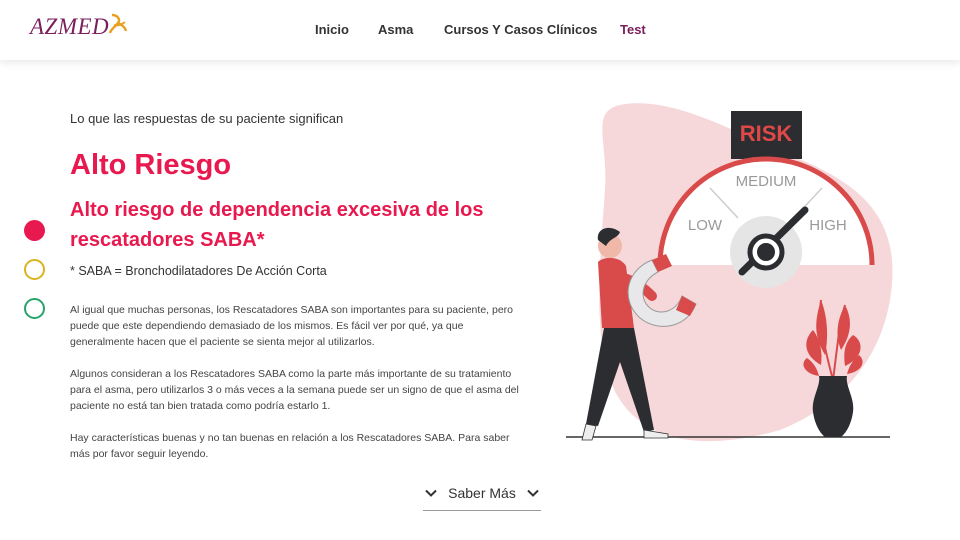 This screenshot has height=540, width=960. I want to click on read-more-button: Saber Más, so click(482, 493).